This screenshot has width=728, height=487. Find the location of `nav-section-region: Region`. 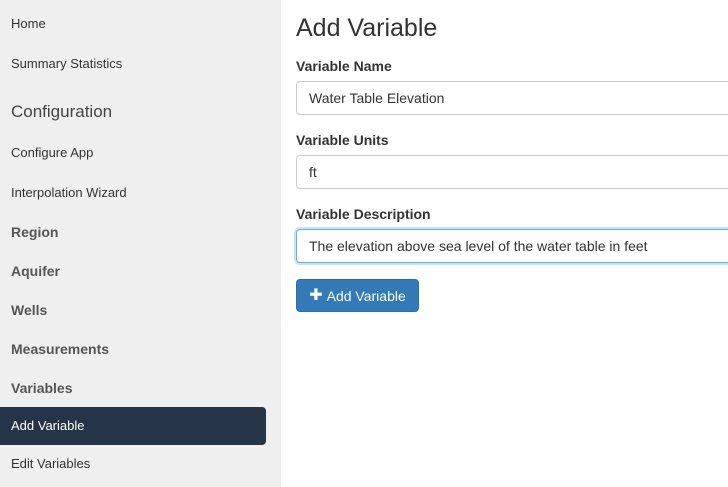

nav-section-region: Region is located at coordinates (34, 232).